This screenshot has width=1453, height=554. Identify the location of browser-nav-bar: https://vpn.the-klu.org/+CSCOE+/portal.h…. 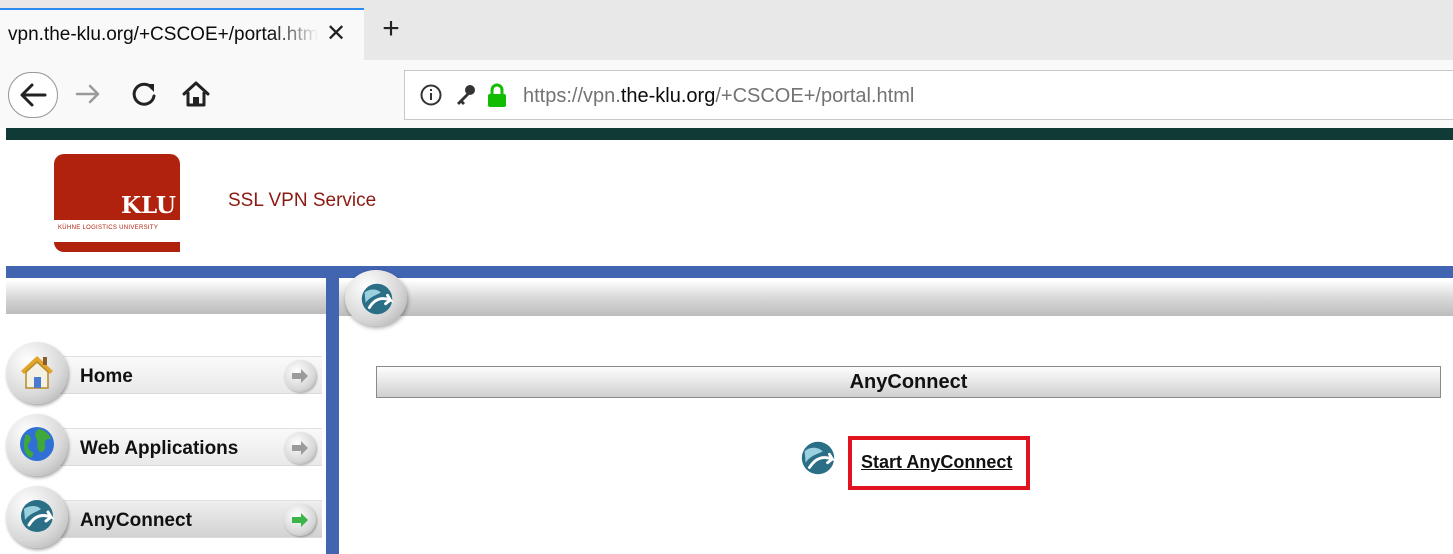
(726, 94).